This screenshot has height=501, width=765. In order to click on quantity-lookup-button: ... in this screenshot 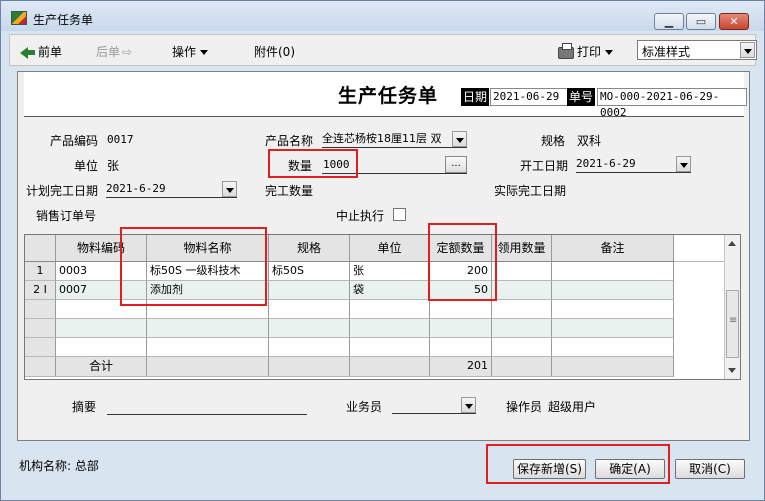, I will do `click(456, 164)`.